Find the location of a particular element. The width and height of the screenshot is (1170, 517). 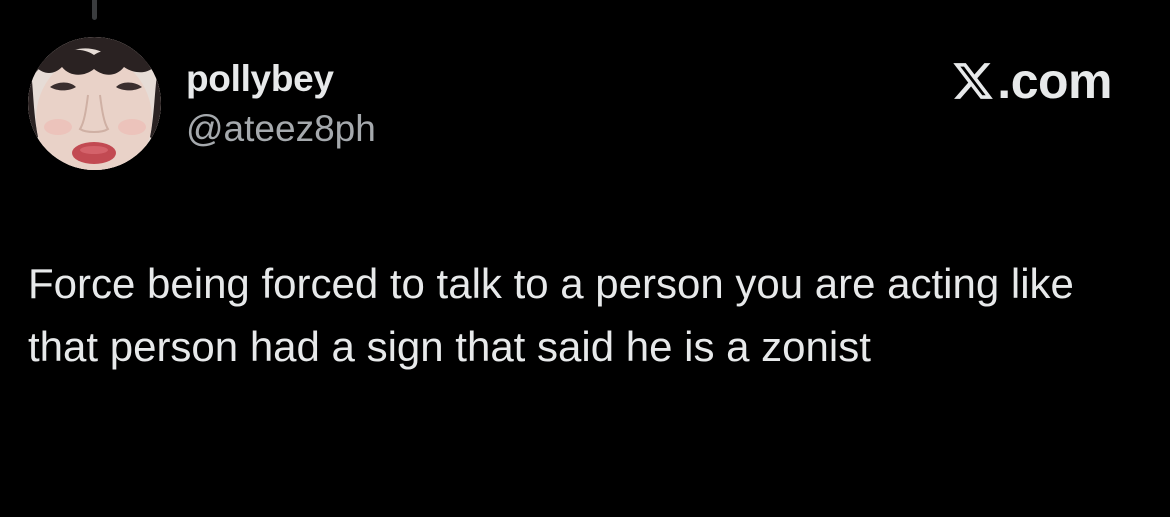

avatar-photo is located at coordinates (94, 103).